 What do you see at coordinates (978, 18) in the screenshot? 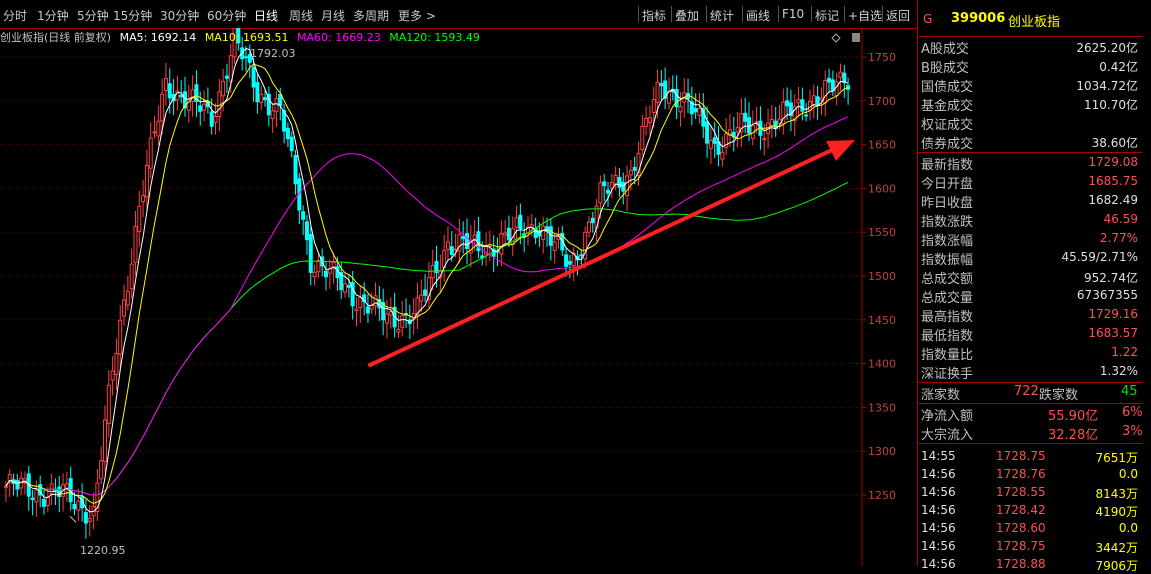
I see `index-code: 399006` at bounding box center [978, 18].